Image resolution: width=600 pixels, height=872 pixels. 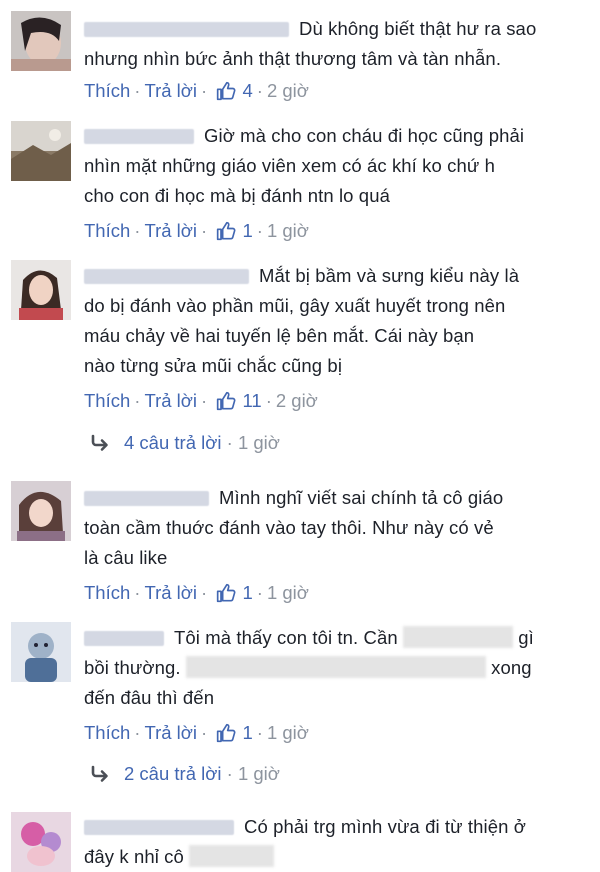 I want to click on comment-text-line: Mình nghĩ viết sai chính tả cô giáo, so click(x=337, y=498).